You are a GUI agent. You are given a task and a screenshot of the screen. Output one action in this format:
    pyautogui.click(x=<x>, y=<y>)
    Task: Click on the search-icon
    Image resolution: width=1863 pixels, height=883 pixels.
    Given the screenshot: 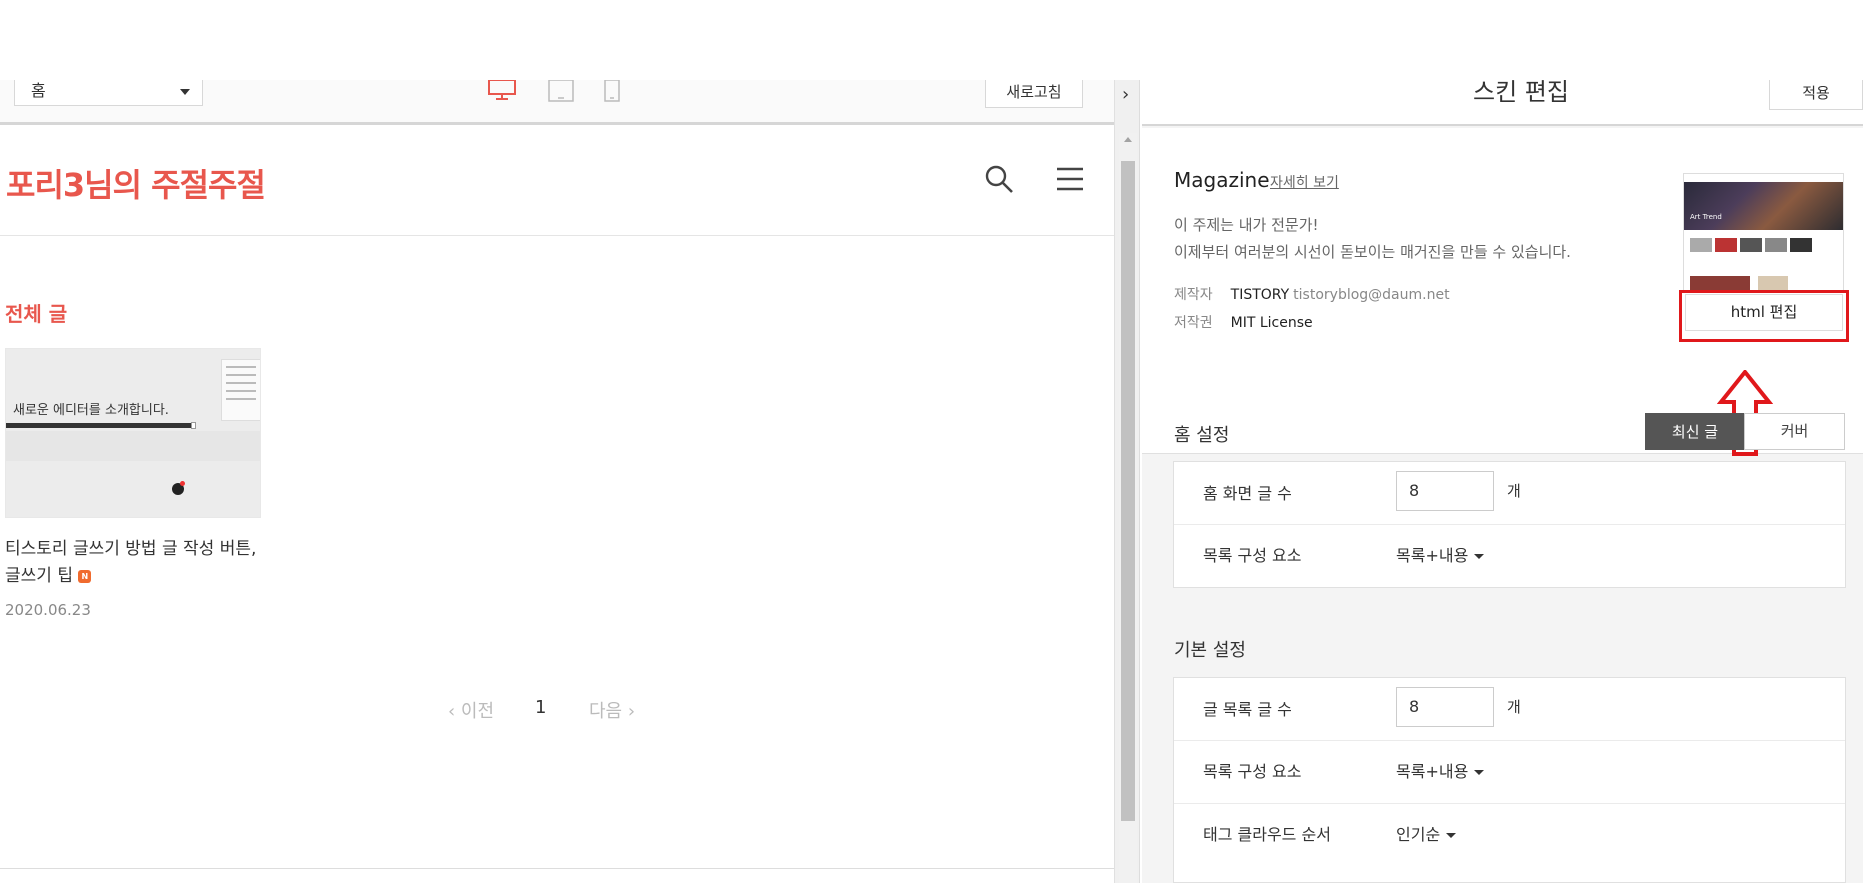 What is the action you would take?
    pyautogui.click(x=999, y=179)
    